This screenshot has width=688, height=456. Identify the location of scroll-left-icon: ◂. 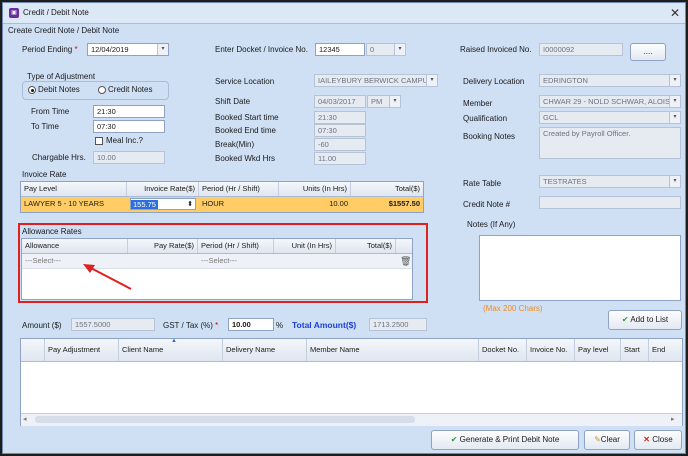
(25, 419).